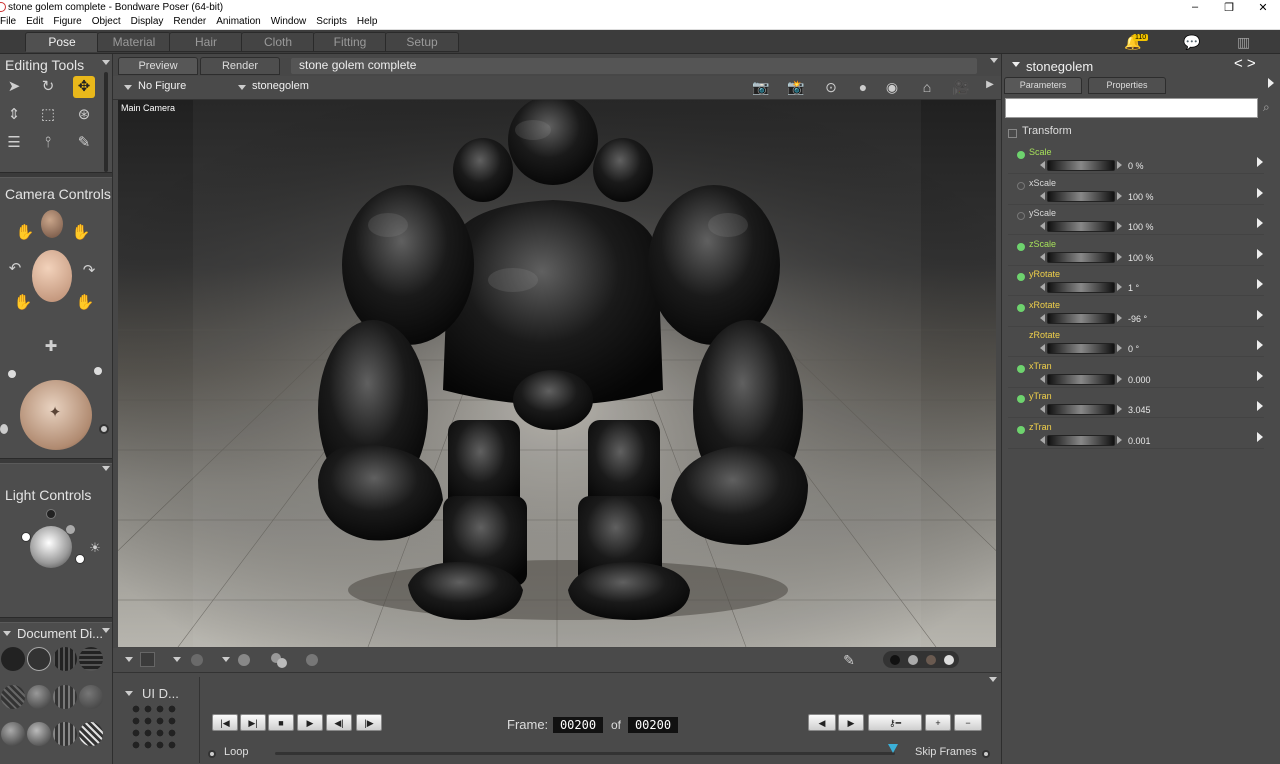  I want to click on light-sphere-icon, so click(51, 547).